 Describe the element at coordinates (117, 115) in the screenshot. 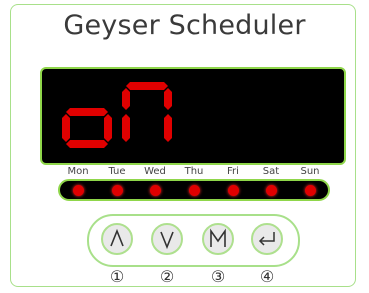

I see `display-readout` at that location.